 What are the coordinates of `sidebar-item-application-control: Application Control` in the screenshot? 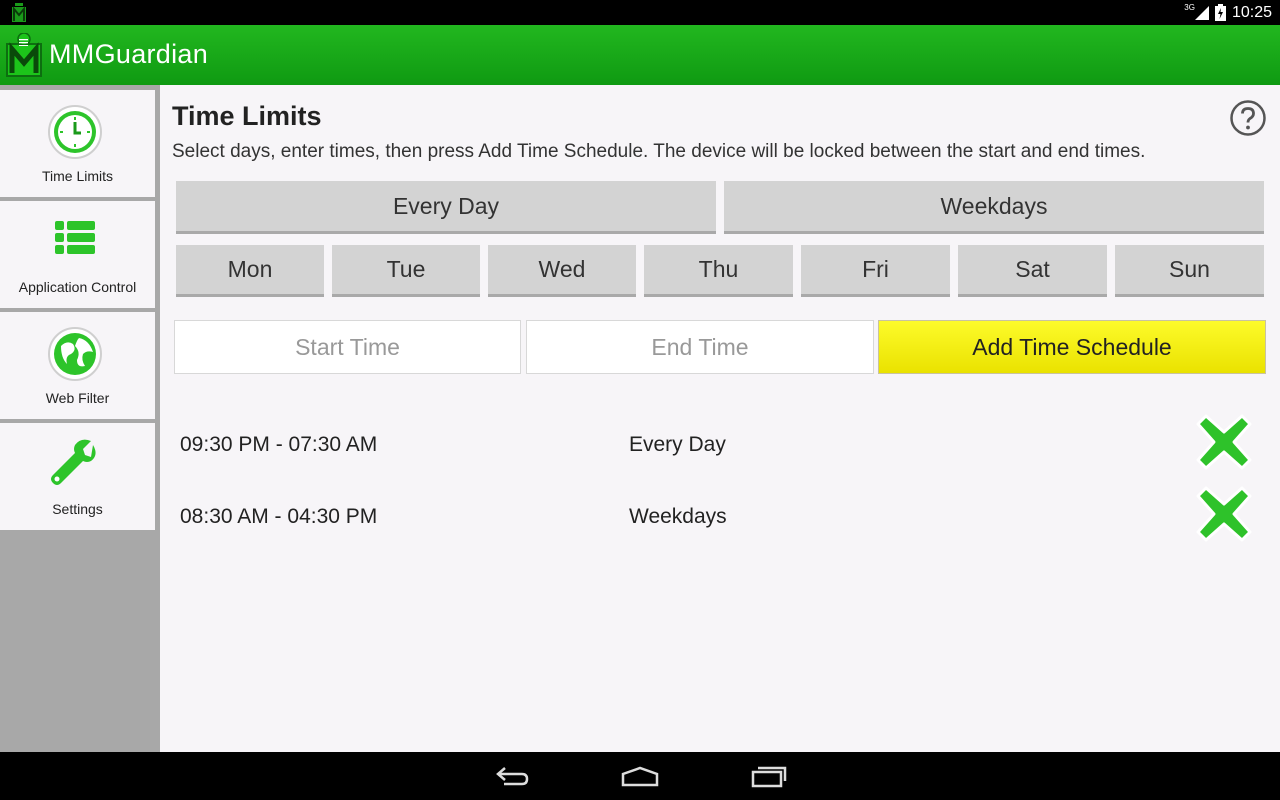 It's located at (77, 254).